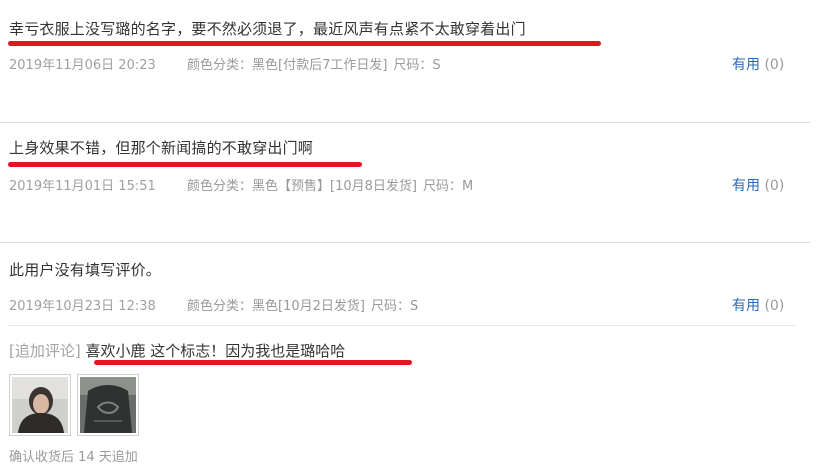 The width and height of the screenshot is (826, 469). Describe the element at coordinates (746, 65) in the screenshot. I see `review-1-useful-label: 有用` at that location.